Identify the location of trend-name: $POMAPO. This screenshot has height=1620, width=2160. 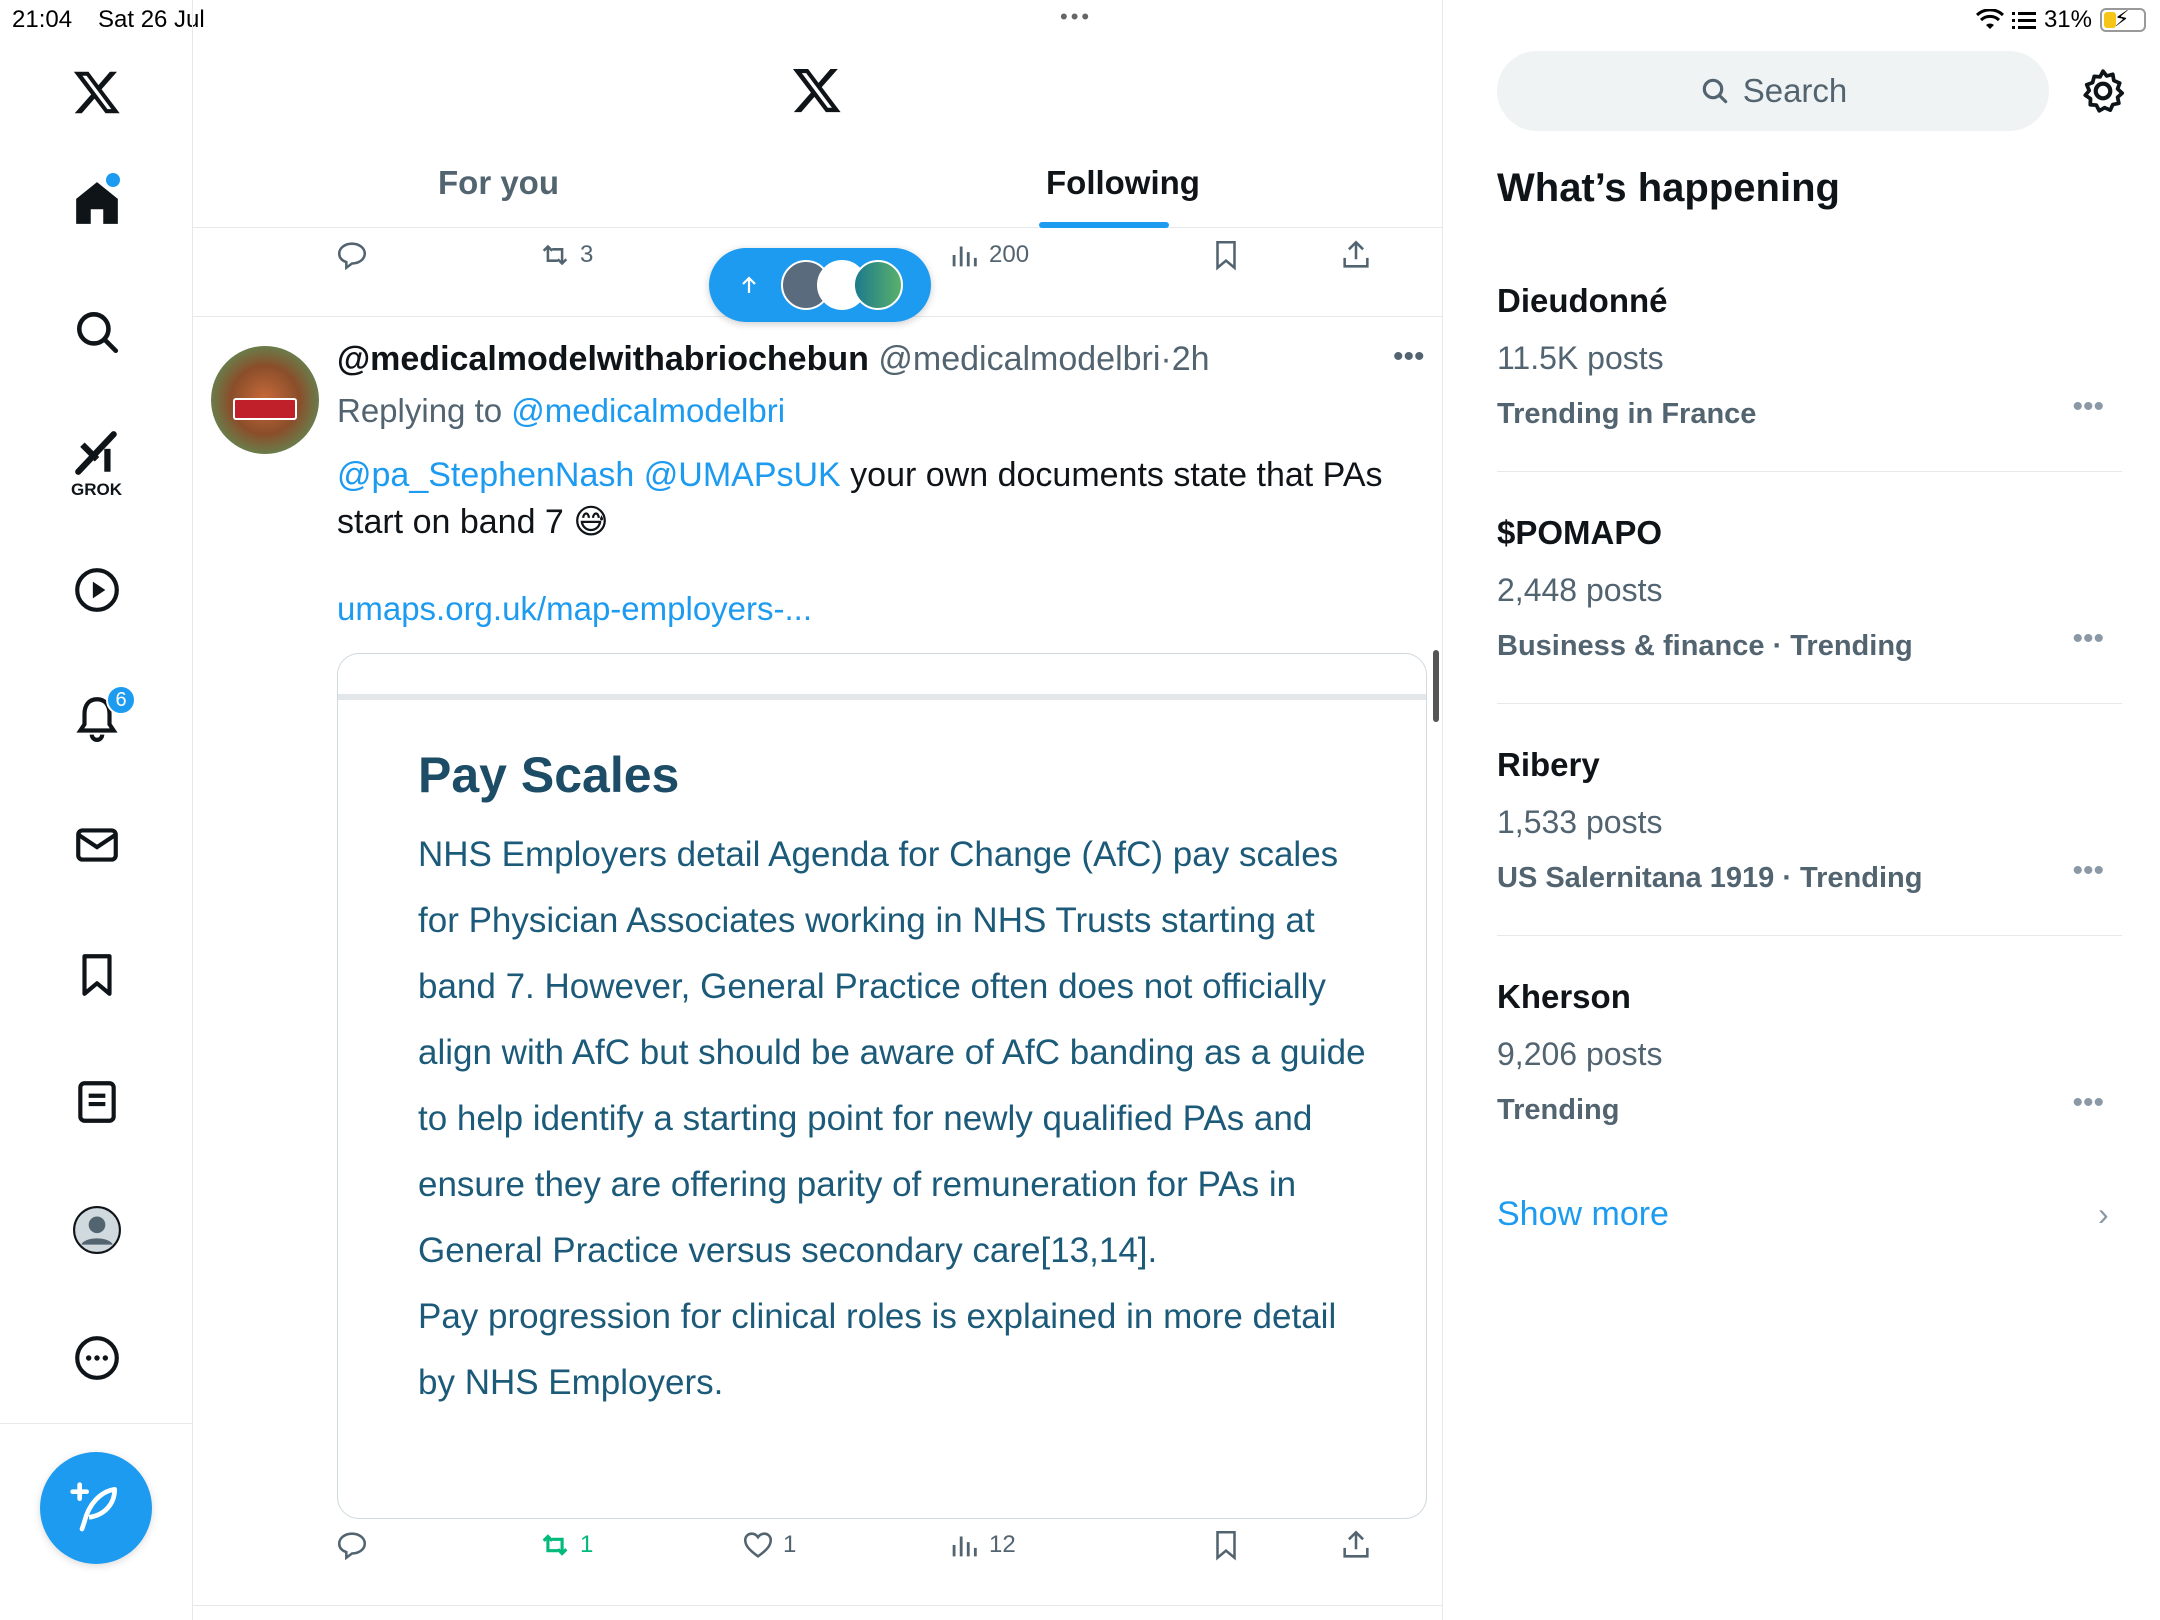
(1580, 532).